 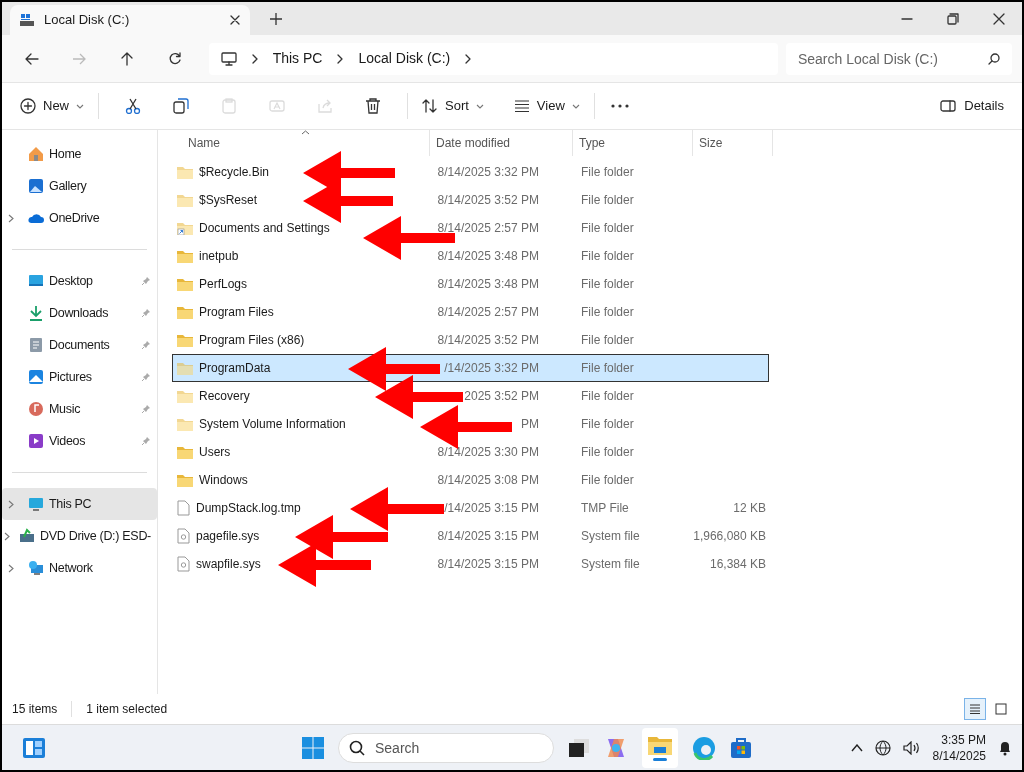 I want to click on details-button: Details, so click(x=972, y=106).